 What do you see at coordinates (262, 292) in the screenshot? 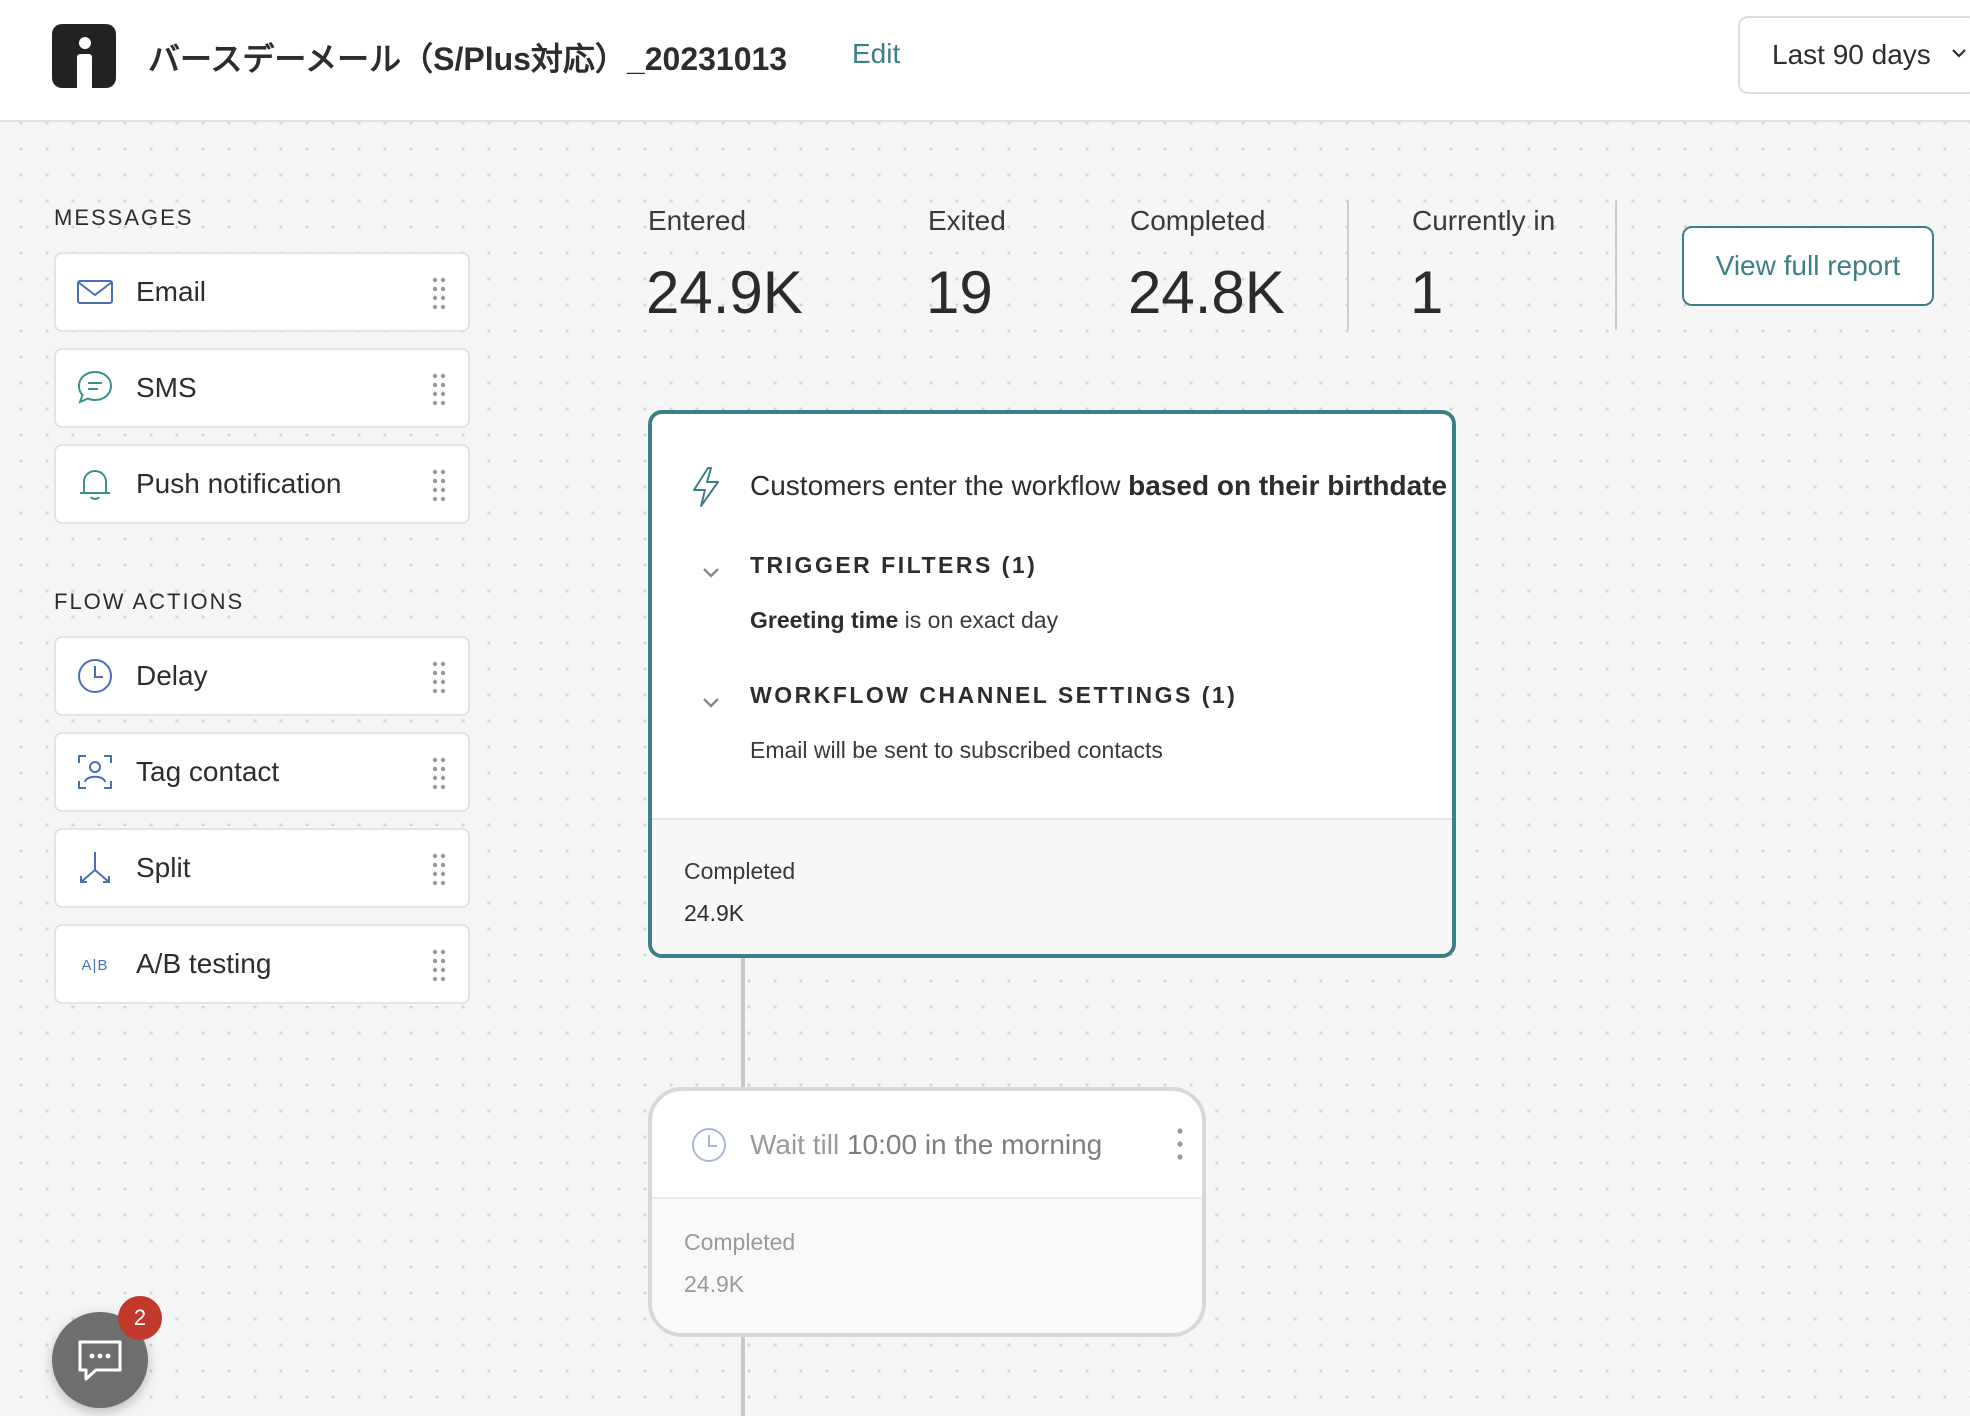
I see `palette-item-email: Email` at bounding box center [262, 292].